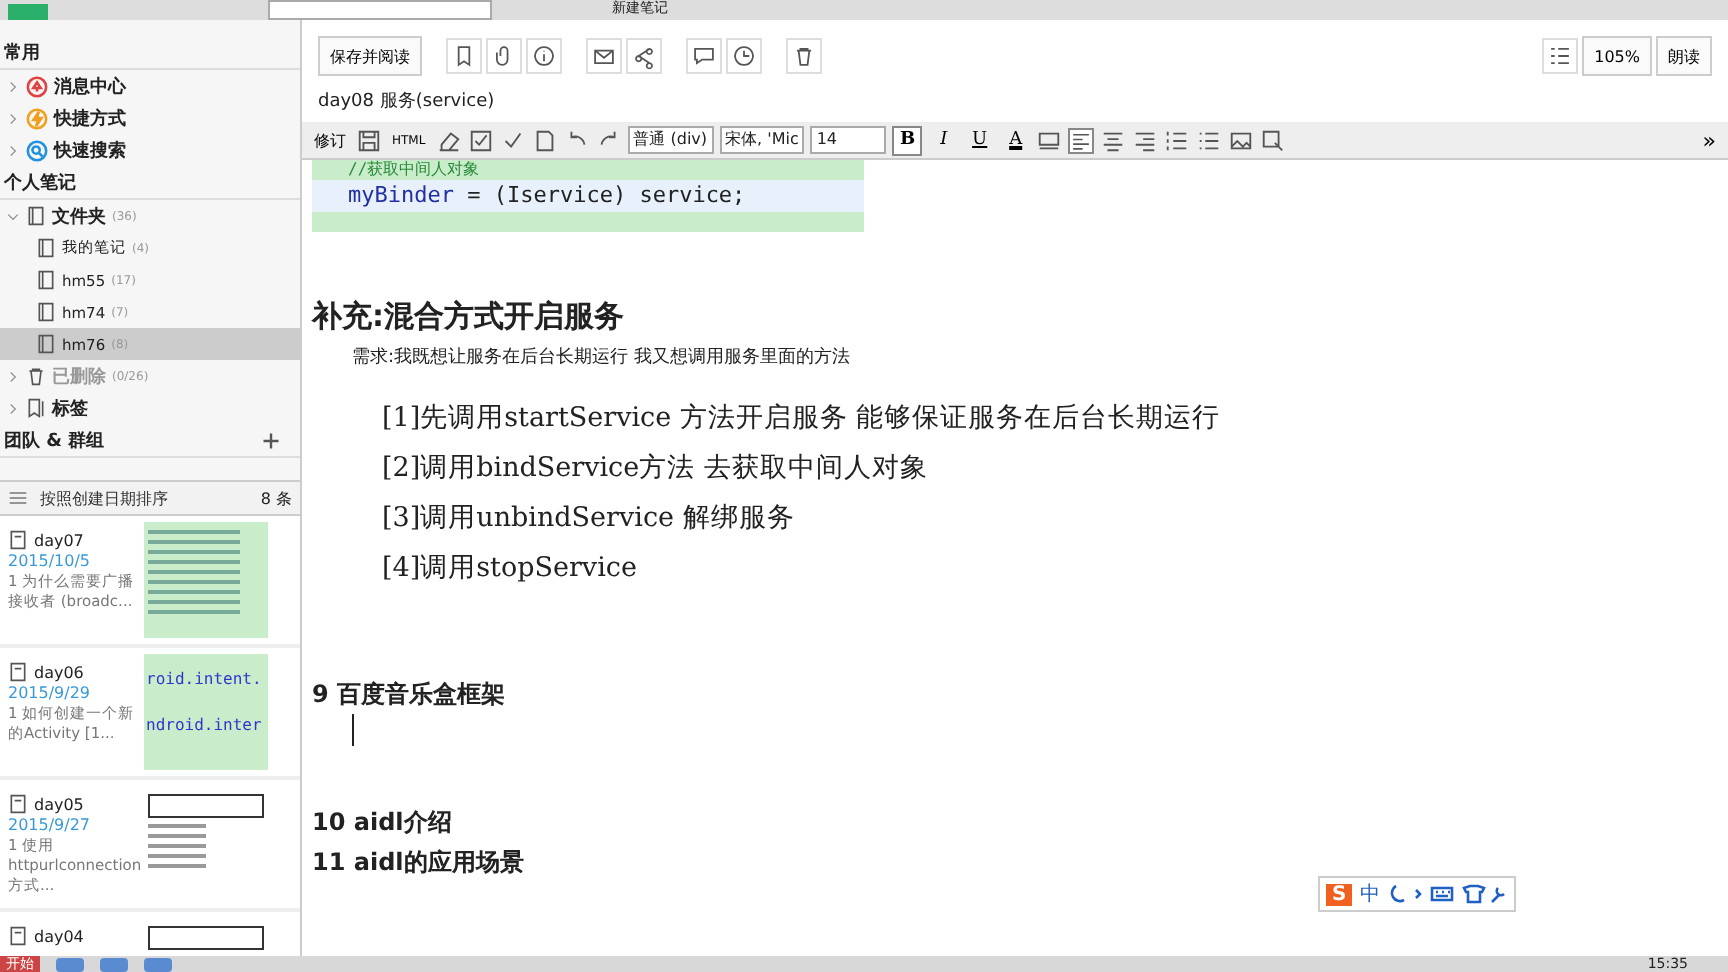  Describe the element at coordinates (18, 498) in the screenshot. I see `menu-icon` at that location.